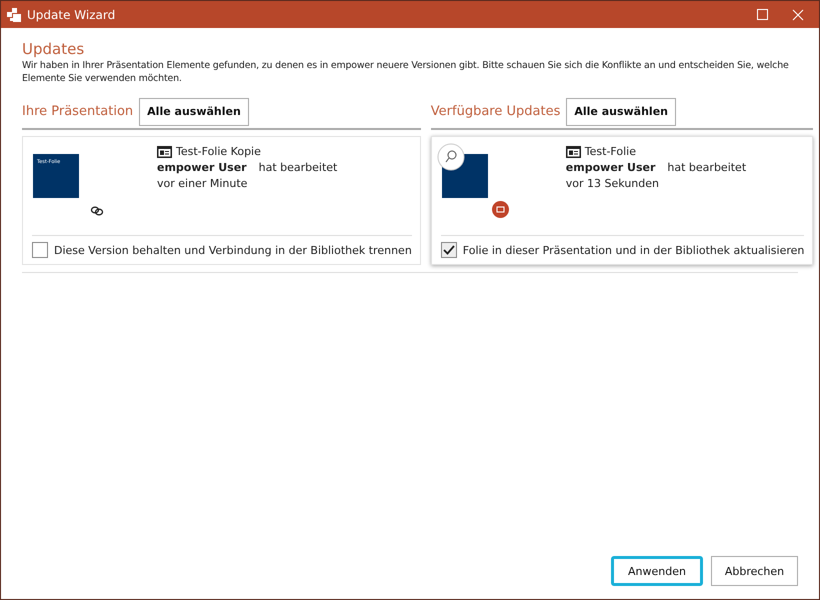 This screenshot has width=820, height=600. What do you see at coordinates (798, 14) in the screenshot?
I see `close-icon` at bounding box center [798, 14].